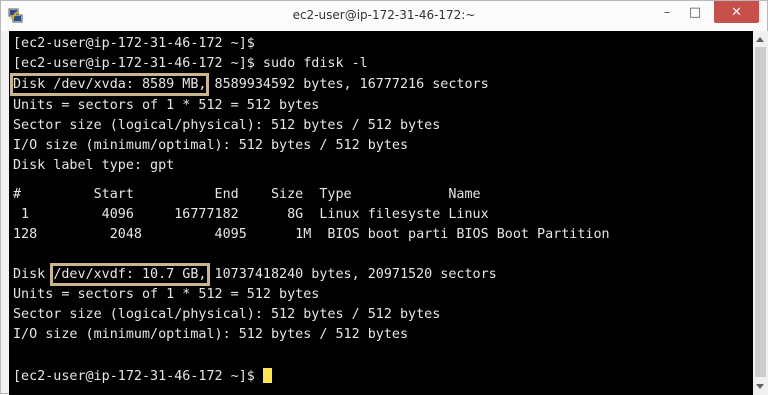  Describe the element at coordinates (33, 274) in the screenshot. I see `disk-xvdf-prefix: Disk` at that location.